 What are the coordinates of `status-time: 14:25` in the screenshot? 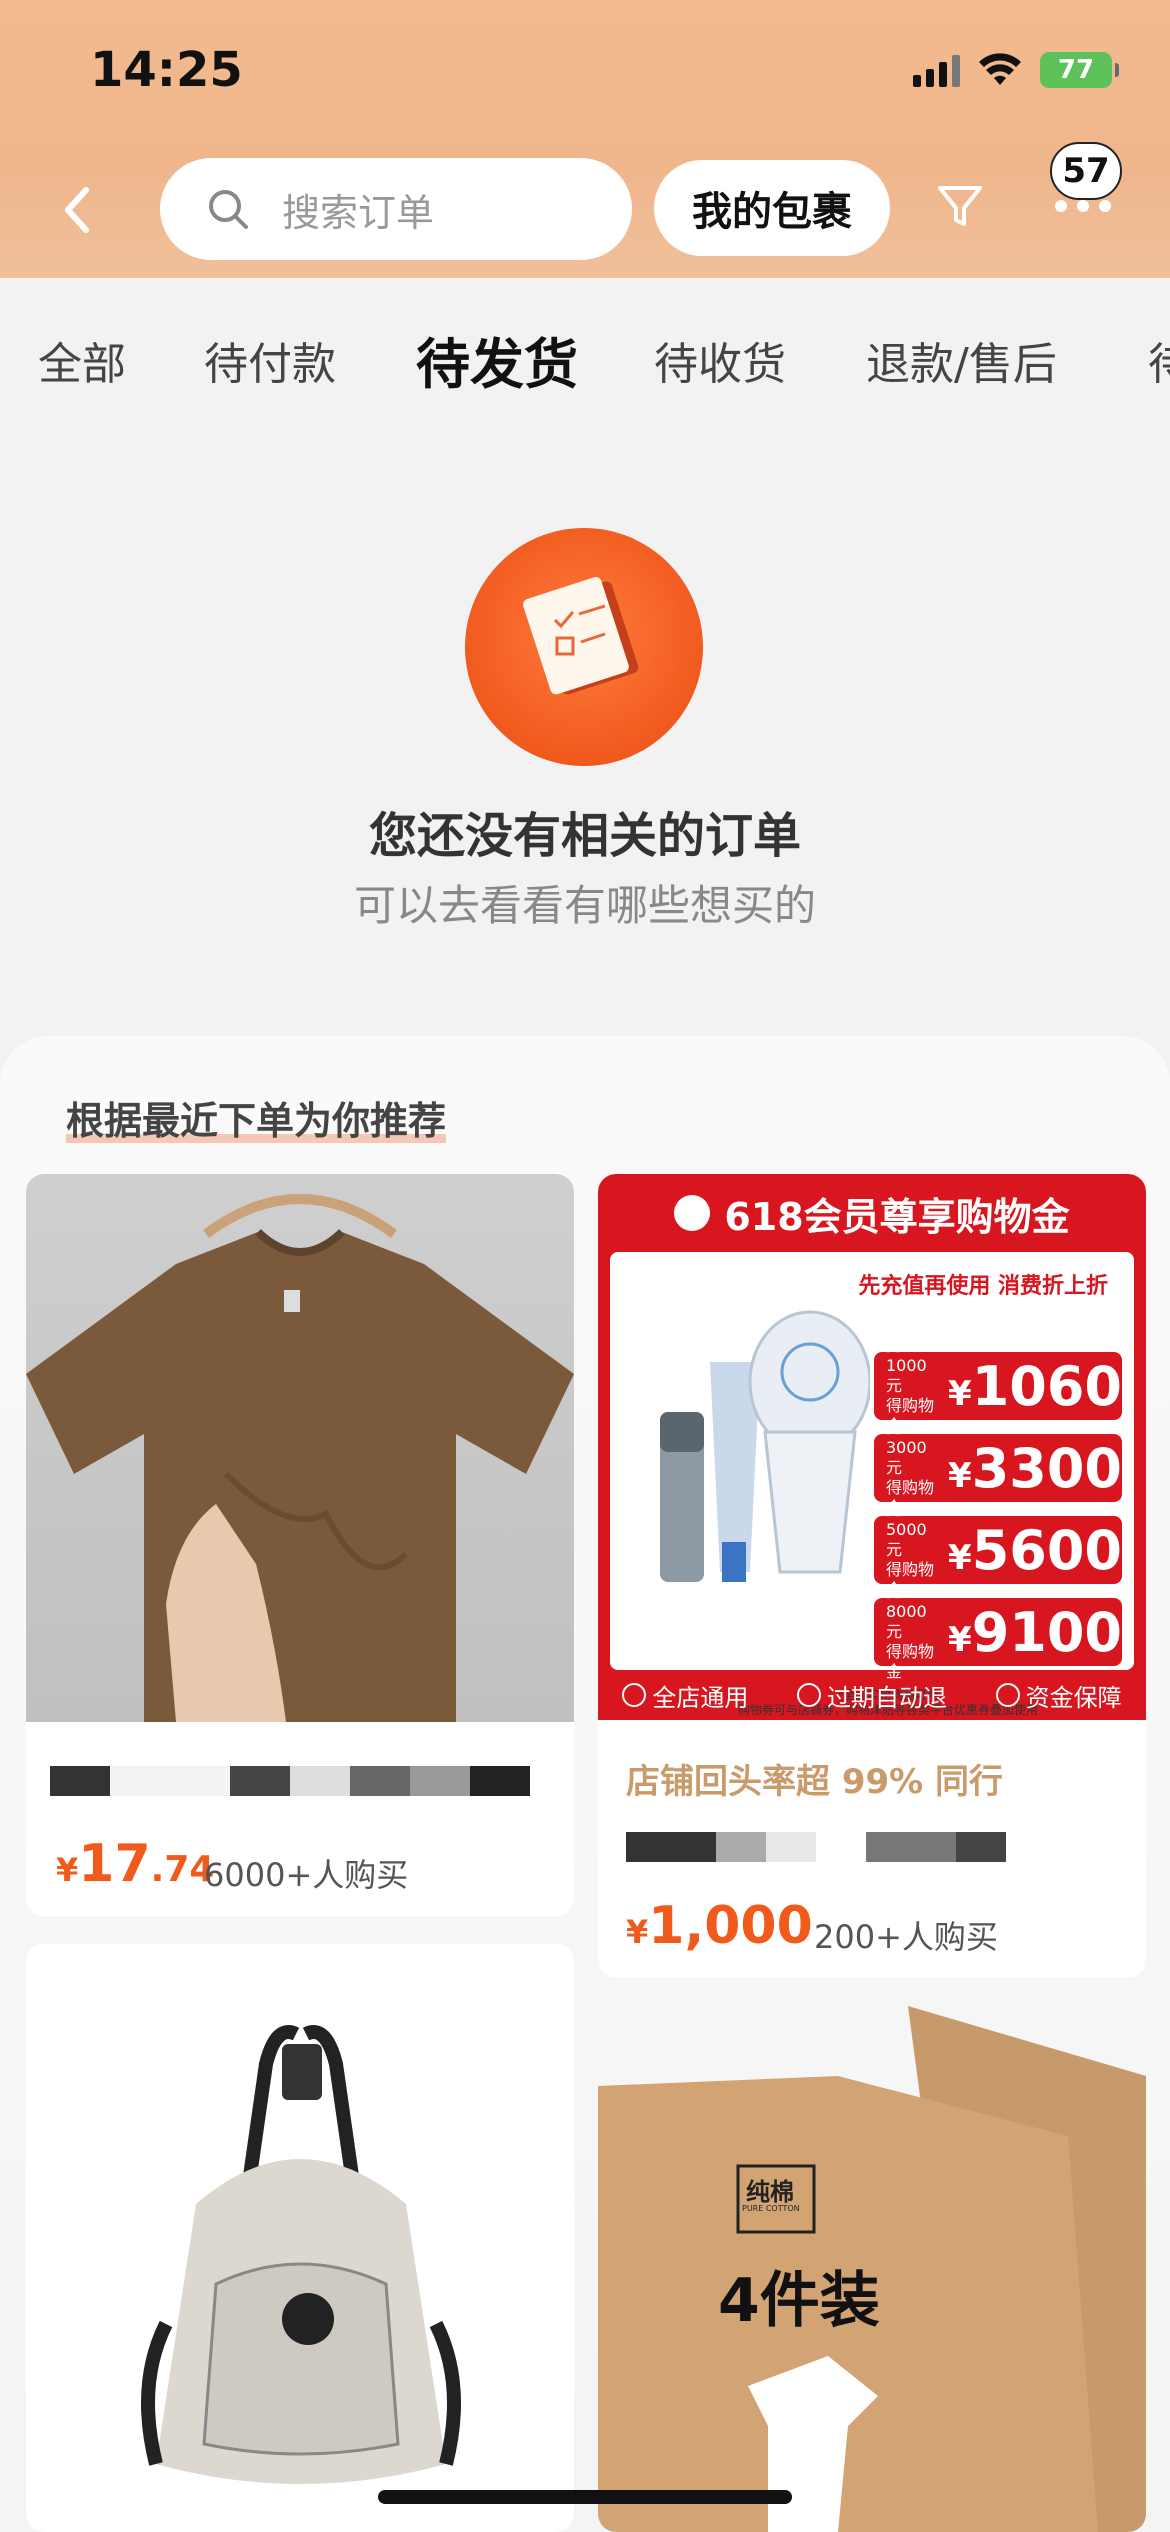 It's located at (166, 70).